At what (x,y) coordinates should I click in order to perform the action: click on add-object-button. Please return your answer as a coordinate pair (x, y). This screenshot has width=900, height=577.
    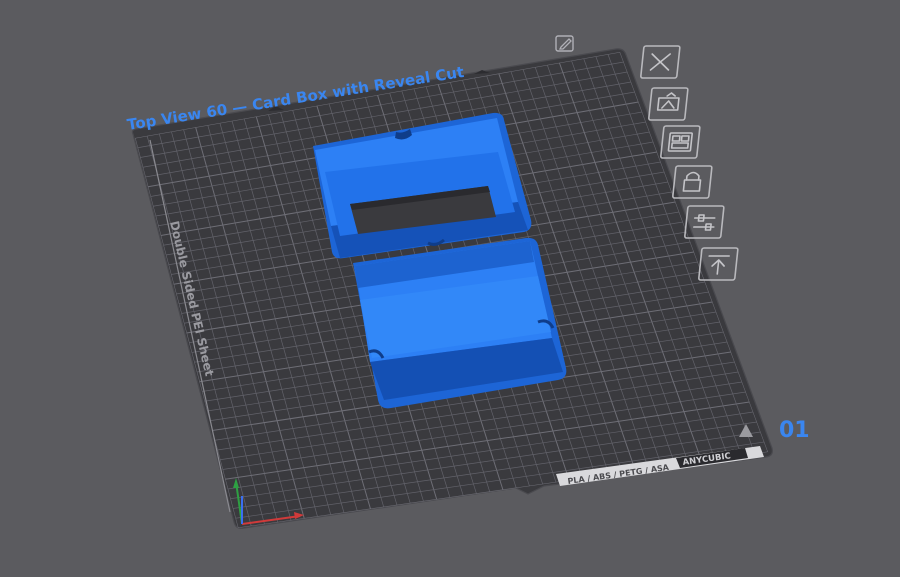
    Looking at the image, I should click on (668, 104).